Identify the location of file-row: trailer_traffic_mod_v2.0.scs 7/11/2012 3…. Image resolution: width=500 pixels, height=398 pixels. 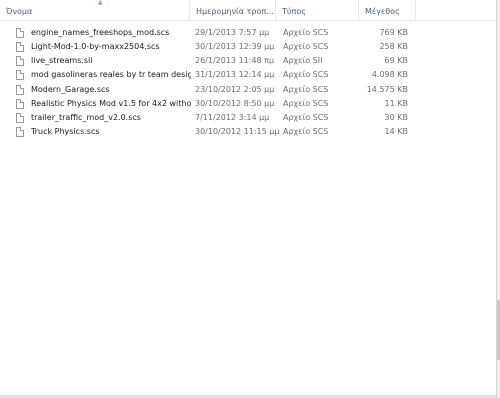
(206, 118).